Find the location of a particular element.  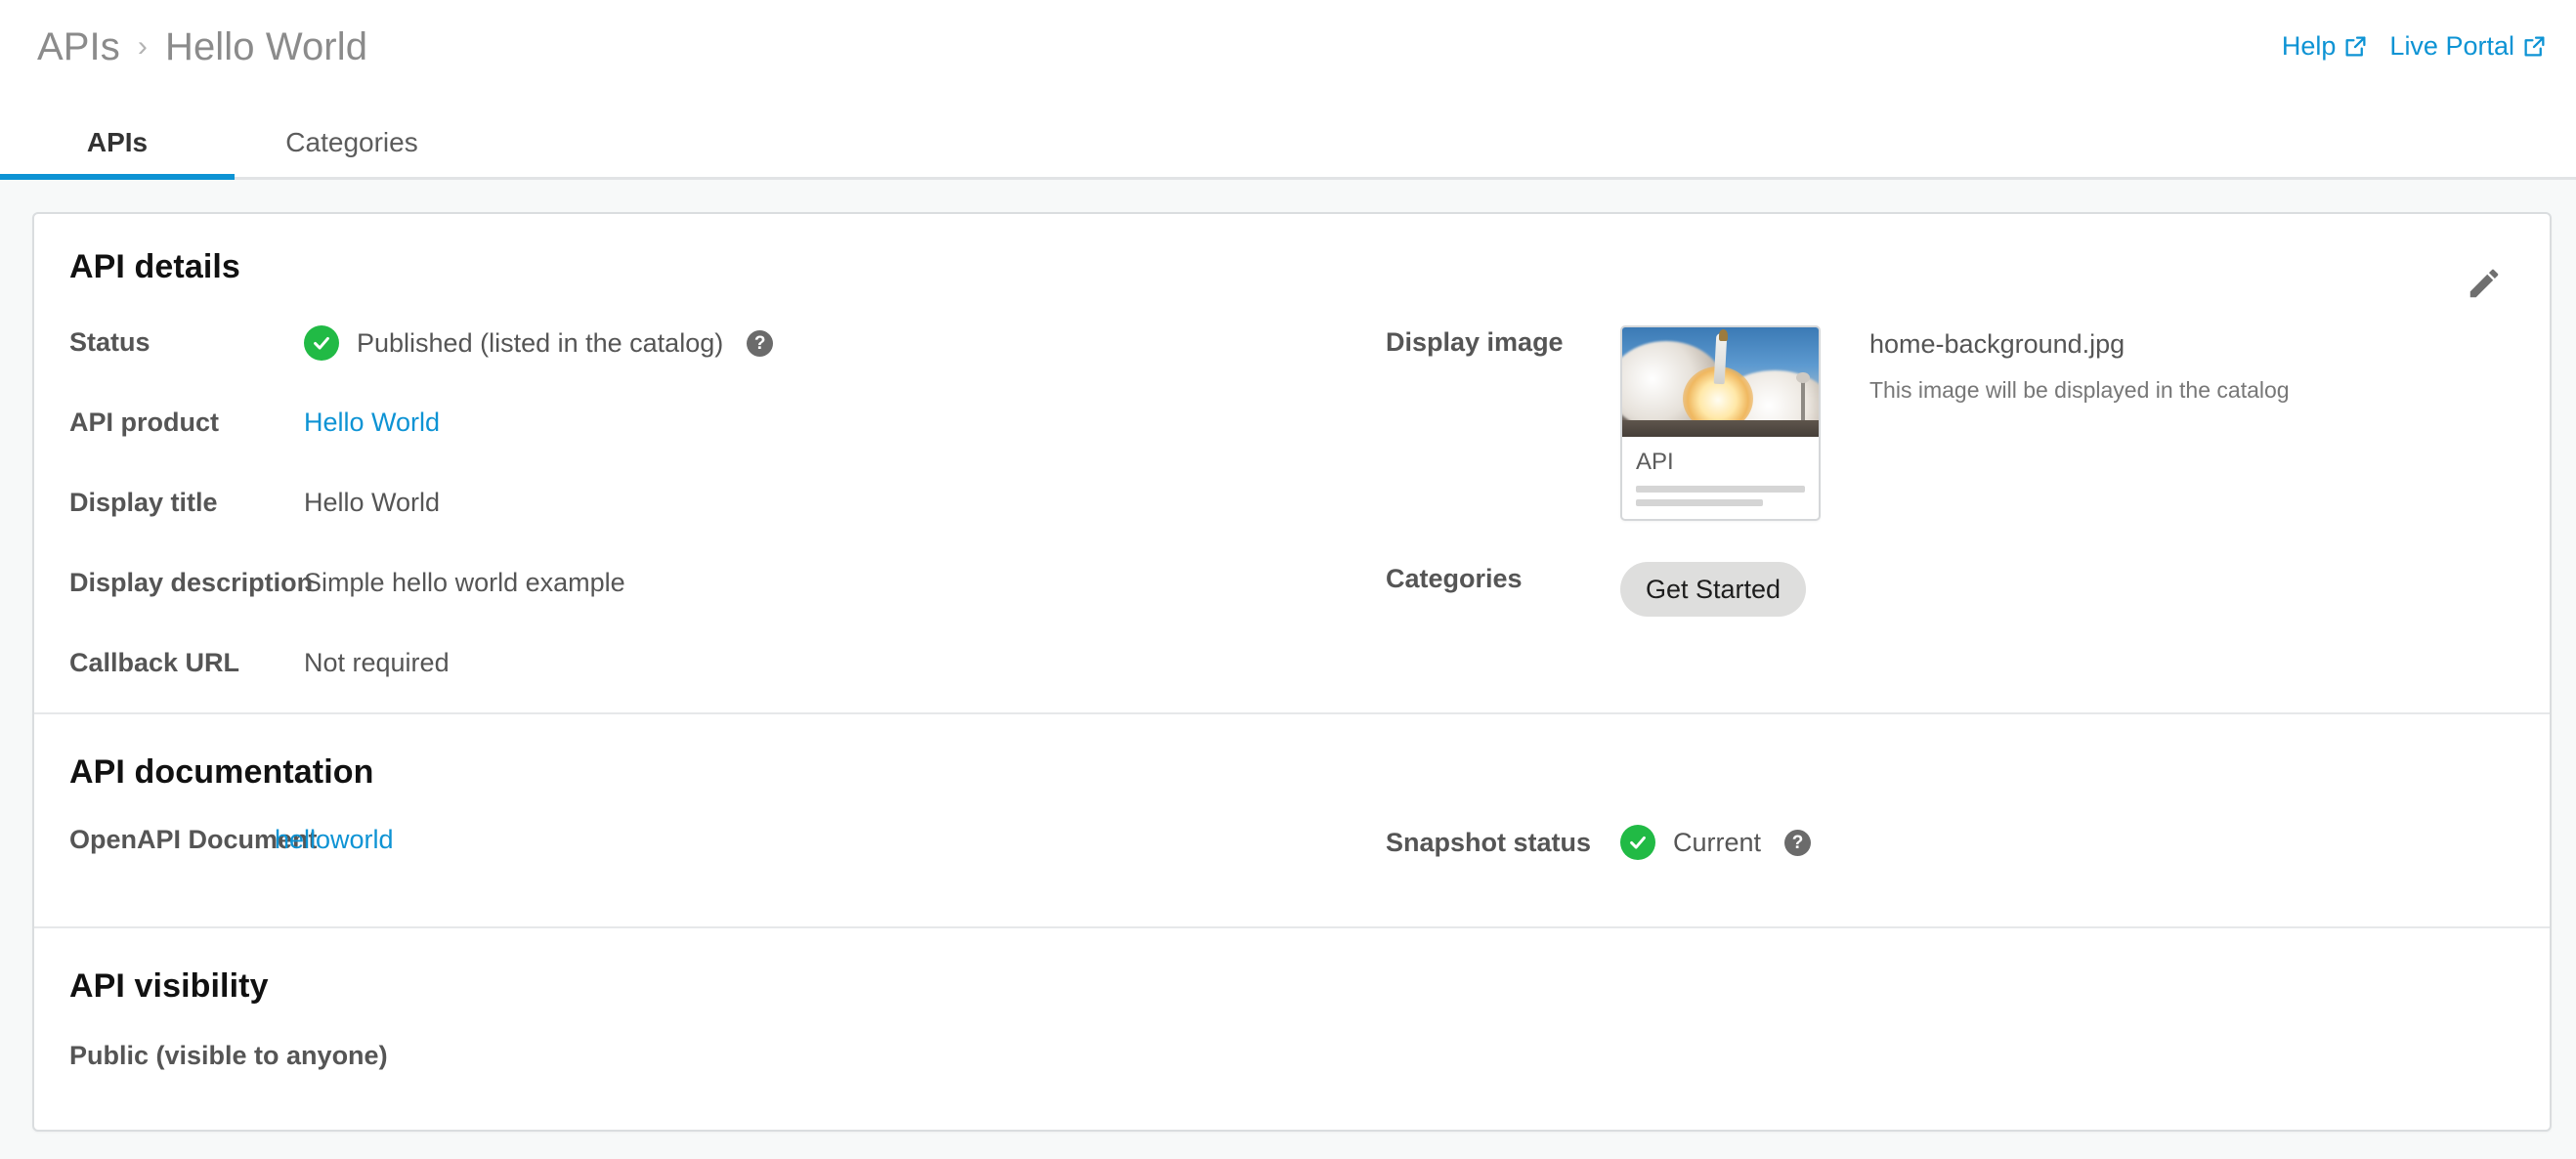

detail-row-display-title: Display title Hello World is located at coordinates (704, 526).